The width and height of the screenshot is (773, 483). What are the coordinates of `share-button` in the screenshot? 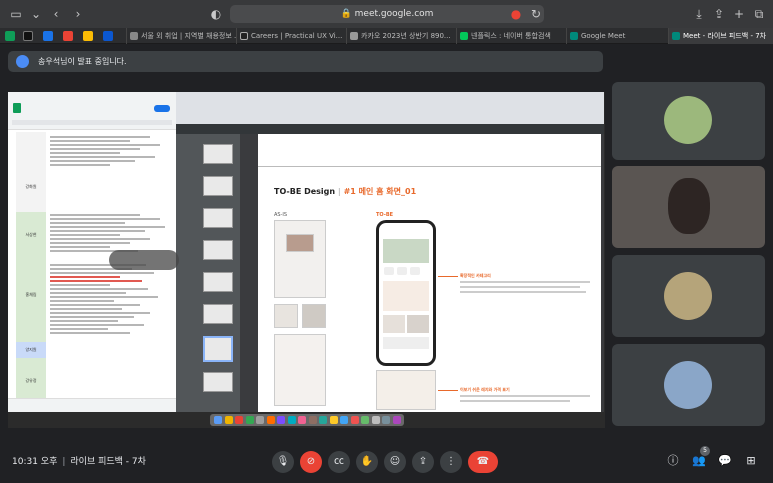 It's located at (162, 108).